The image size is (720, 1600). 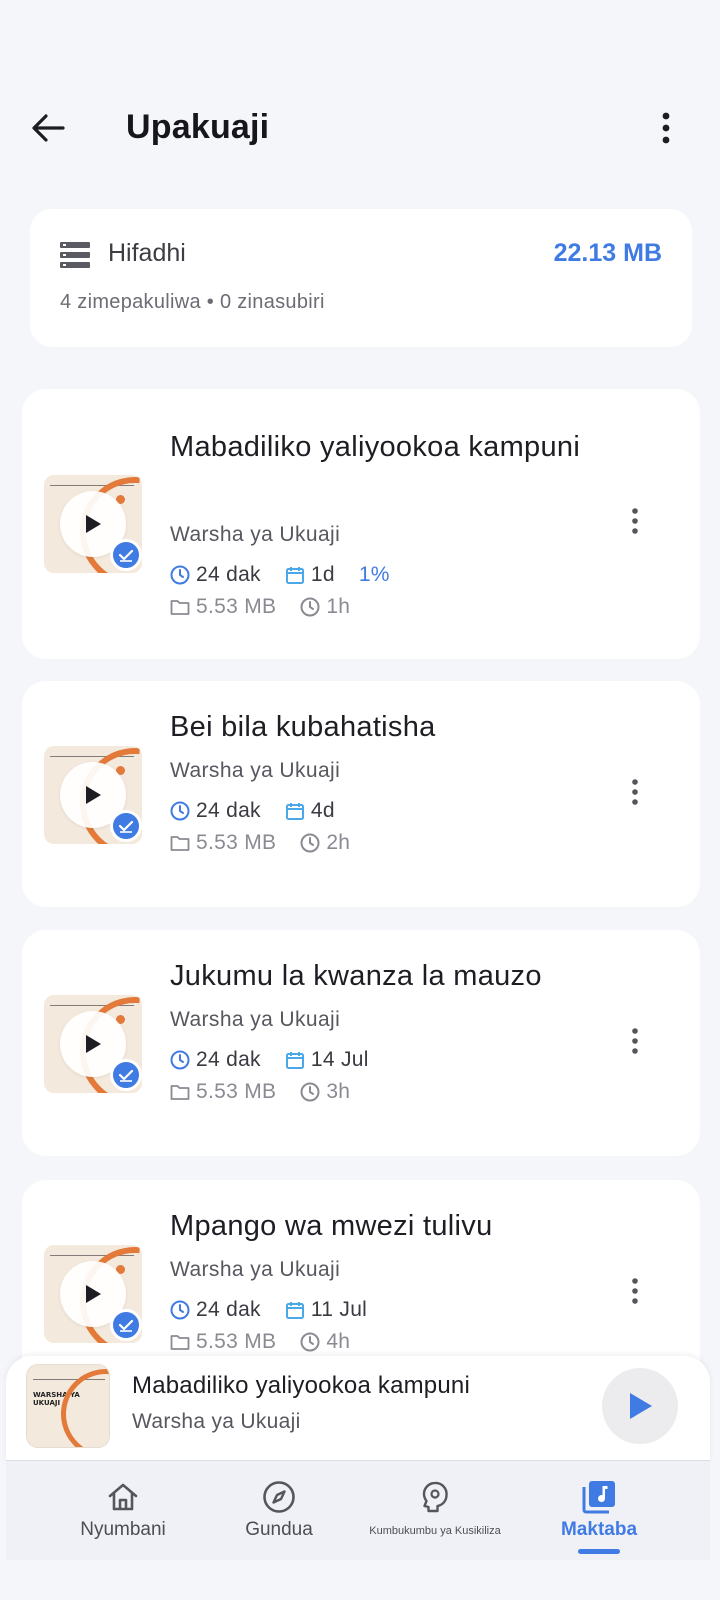 What do you see at coordinates (301, 1385) in the screenshot?
I see `now-playing-title: Mabadiliko yaliyookoa kampuni` at bounding box center [301, 1385].